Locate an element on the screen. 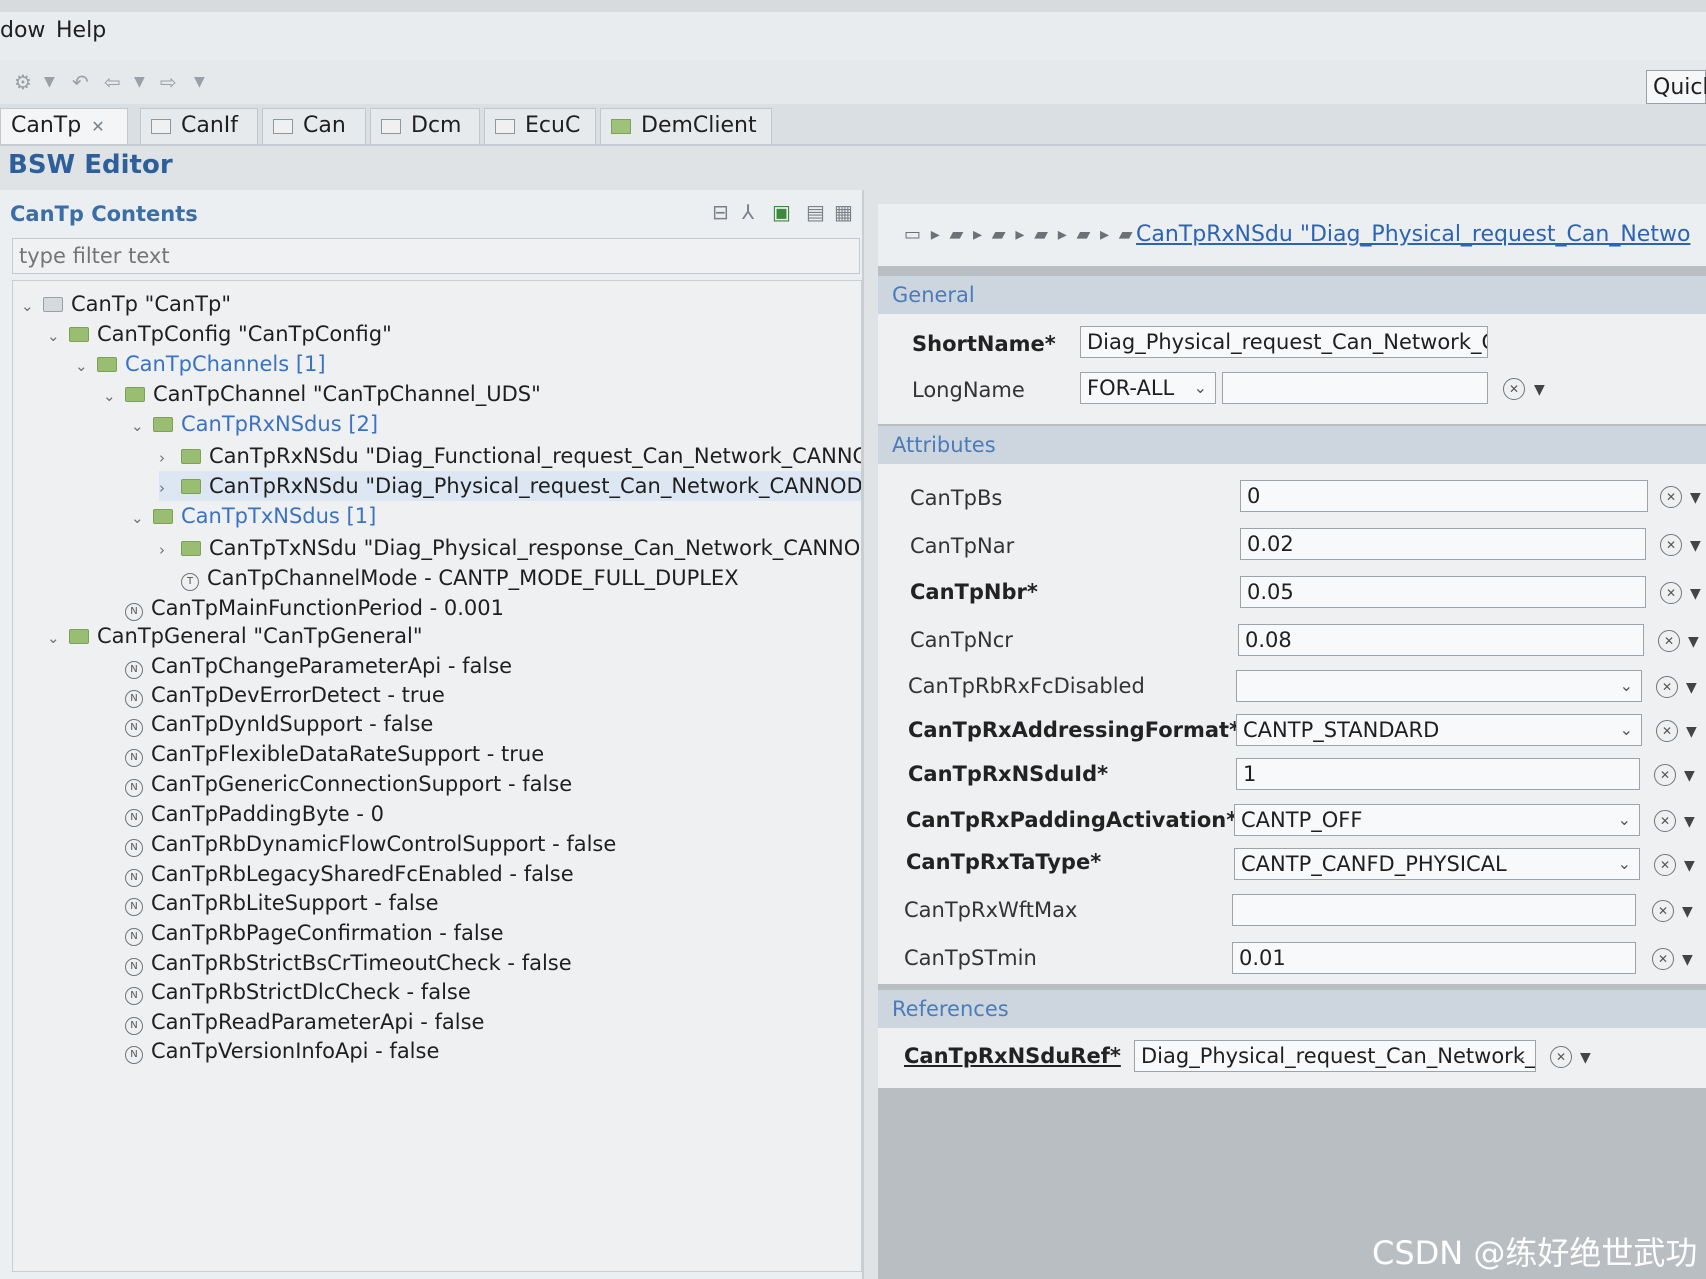 The image size is (1706, 1279). attr-value-select: CANTP_CANFD_PHYSICAL ⌄ is located at coordinates (1437, 864).